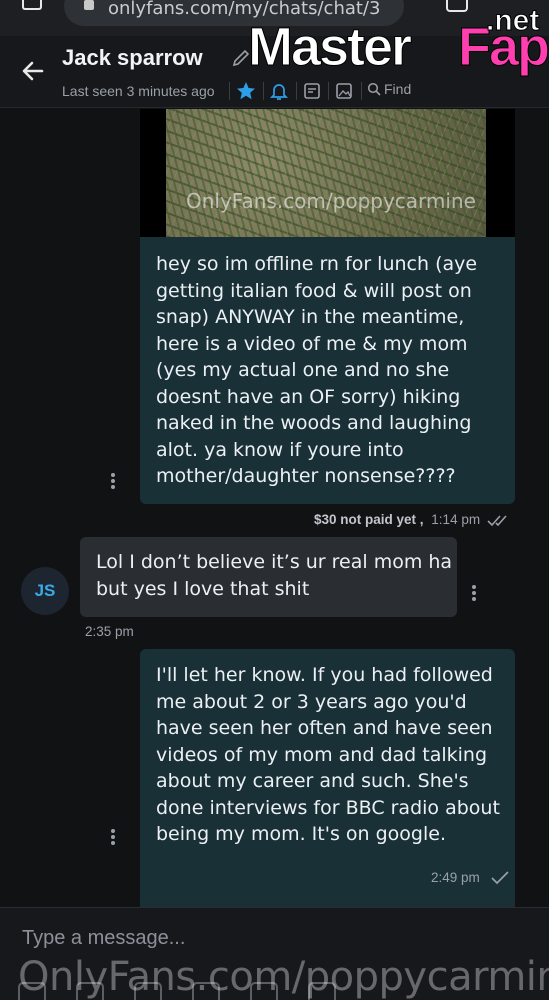  What do you see at coordinates (274, 938) in the screenshot?
I see `message-input` at bounding box center [274, 938].